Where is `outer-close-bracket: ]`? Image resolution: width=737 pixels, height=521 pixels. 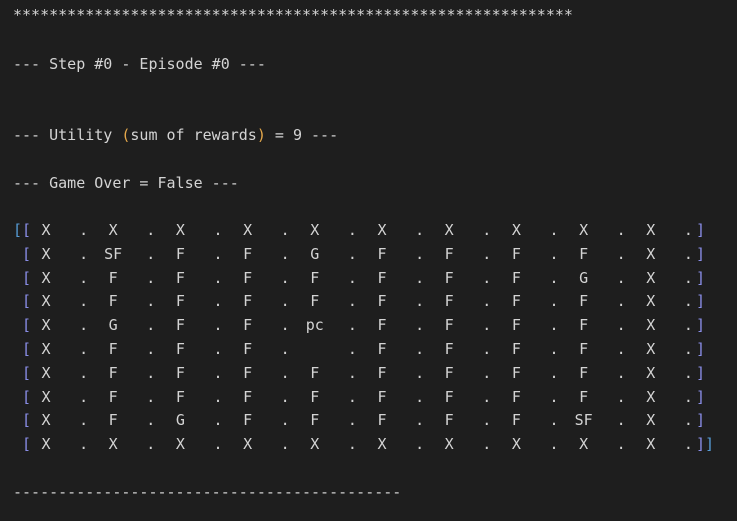
outer-close-bracket: ] is located at coordinates (710, 444).